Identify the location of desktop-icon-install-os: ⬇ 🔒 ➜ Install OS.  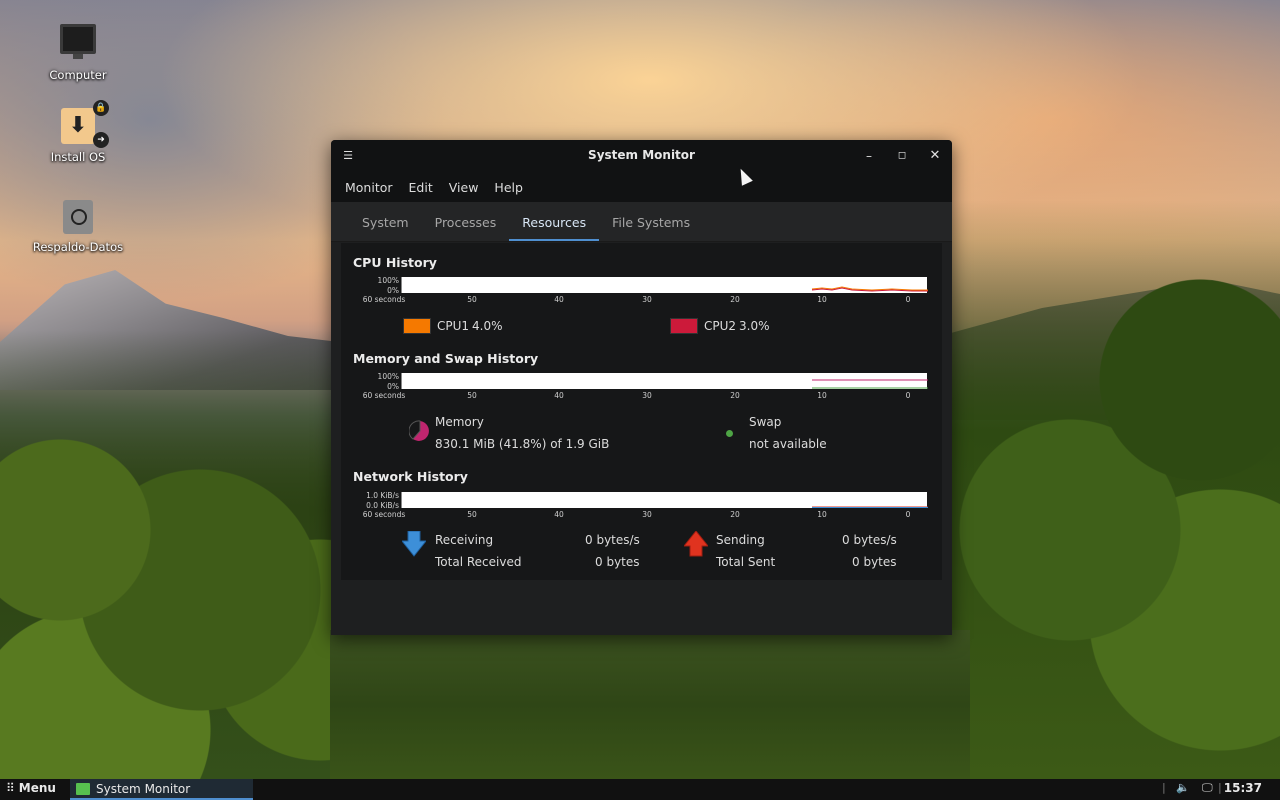
(78, 132).